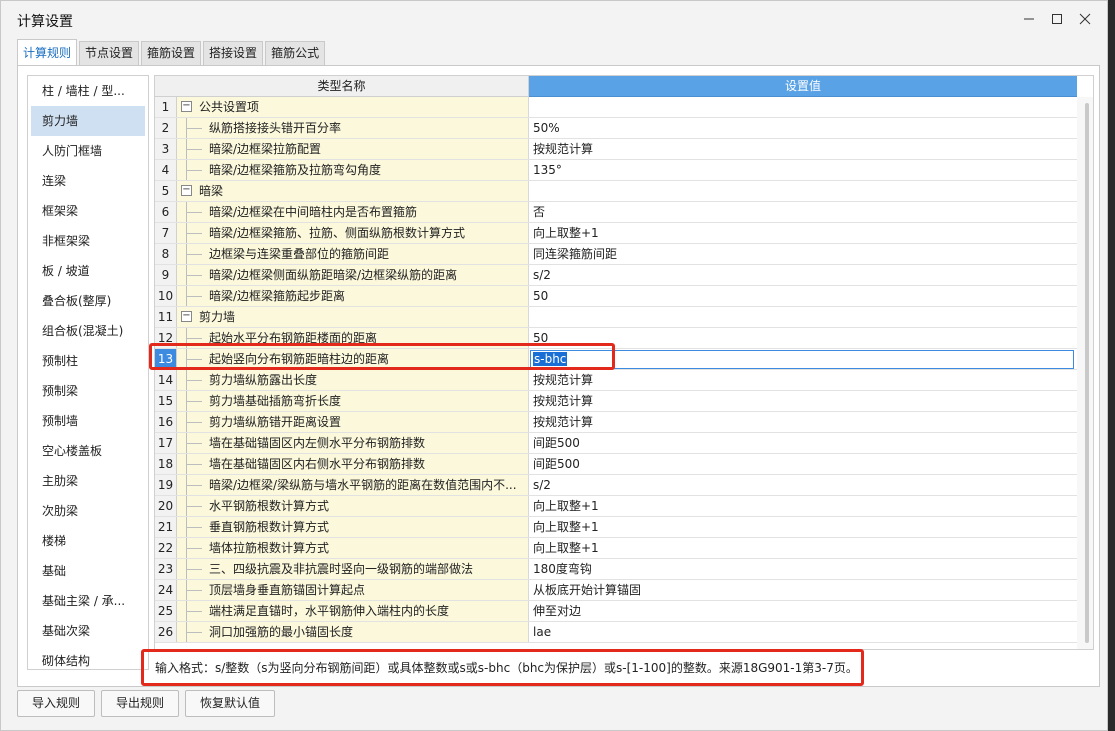 Image resolution: width=1115 pixels, height=731 pixels. What do you see at coordinates (88, 631) in the screenshot?
I see `sidebar-item: 基础次梁` at bounding box center [88, 631].